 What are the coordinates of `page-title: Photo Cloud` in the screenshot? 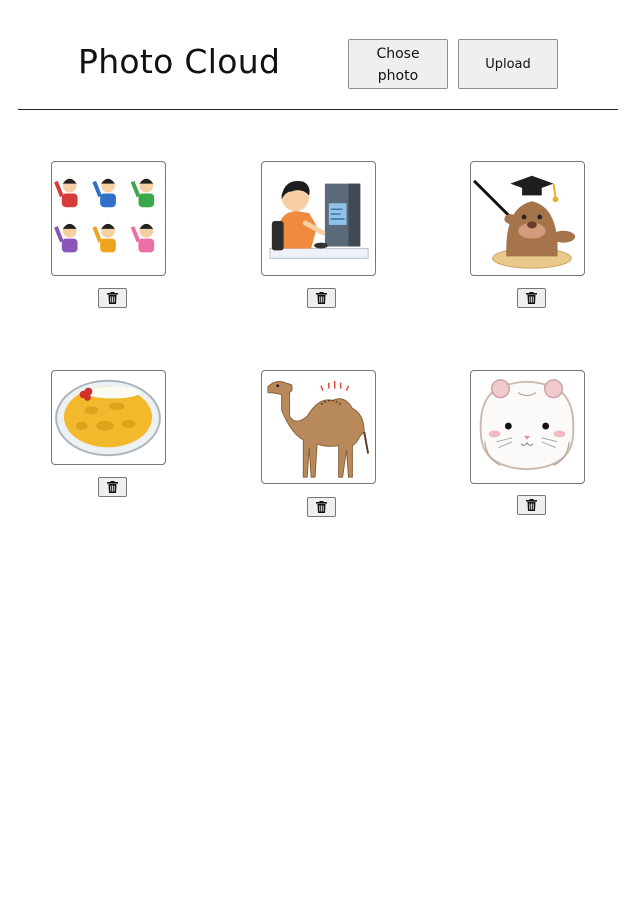 It's located at (179, 61).